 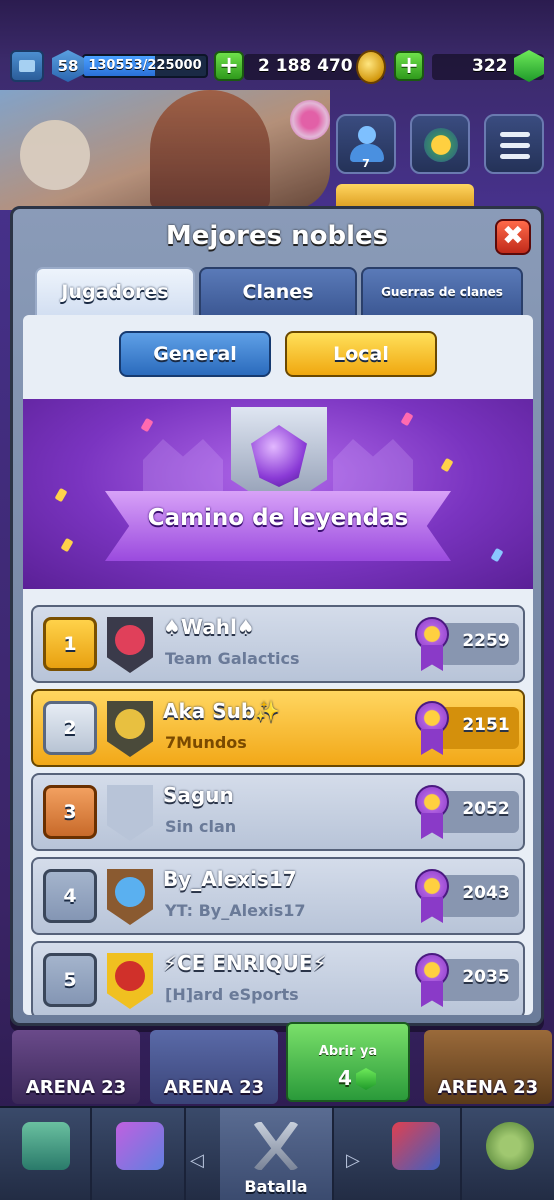 I want to click on gold-coin-icon, so click(x=371, y=67).